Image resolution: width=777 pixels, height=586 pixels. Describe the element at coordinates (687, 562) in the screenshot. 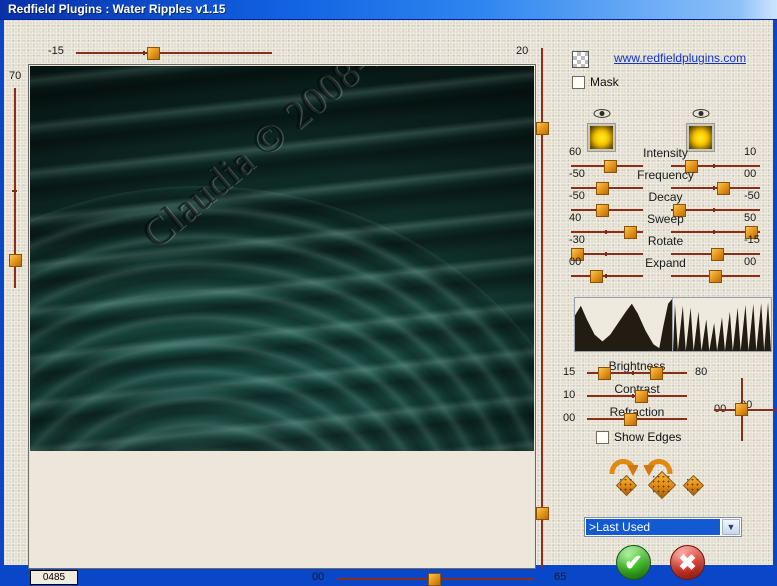

I see `cancel-button: ✖` at that location.